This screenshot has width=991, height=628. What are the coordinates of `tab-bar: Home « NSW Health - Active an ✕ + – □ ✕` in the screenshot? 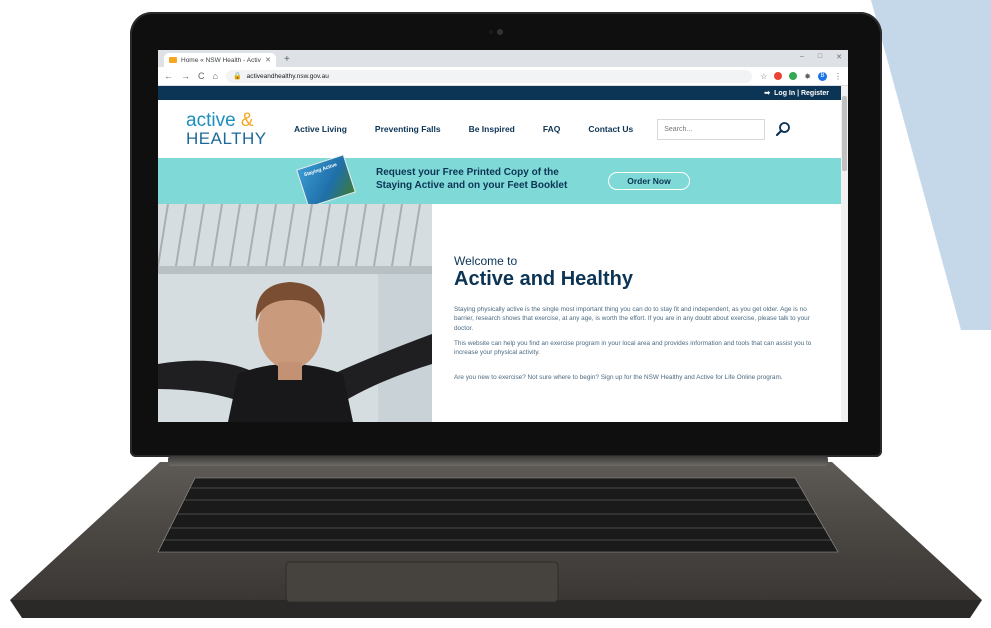 It's located at (503, 58).